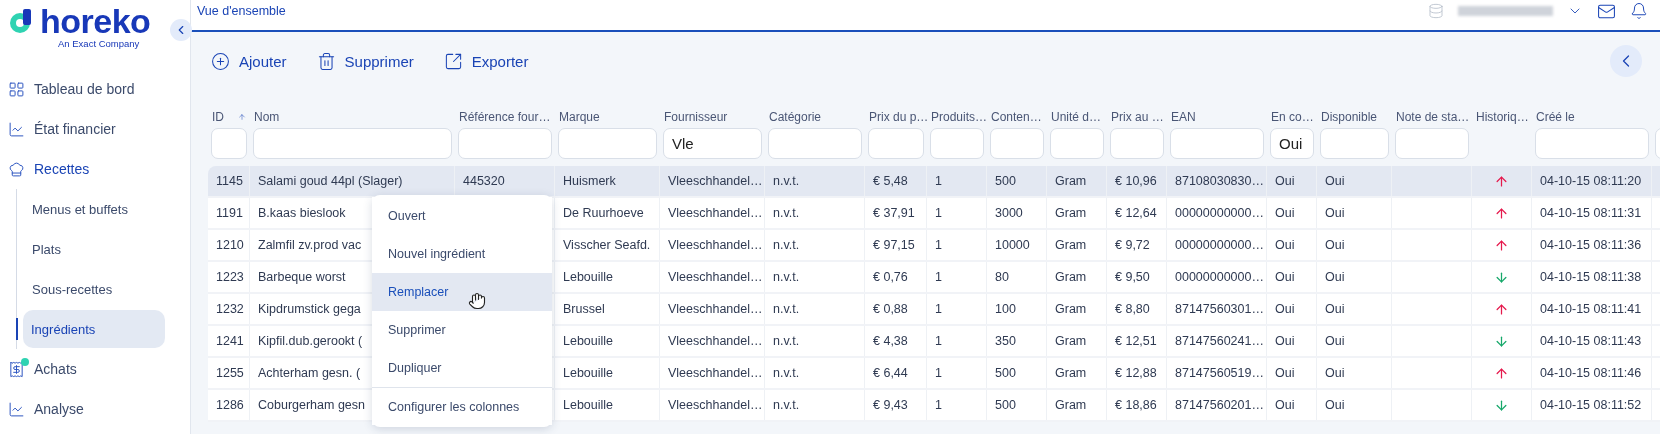  I want to click on selection-indicator, so click(17, 329).